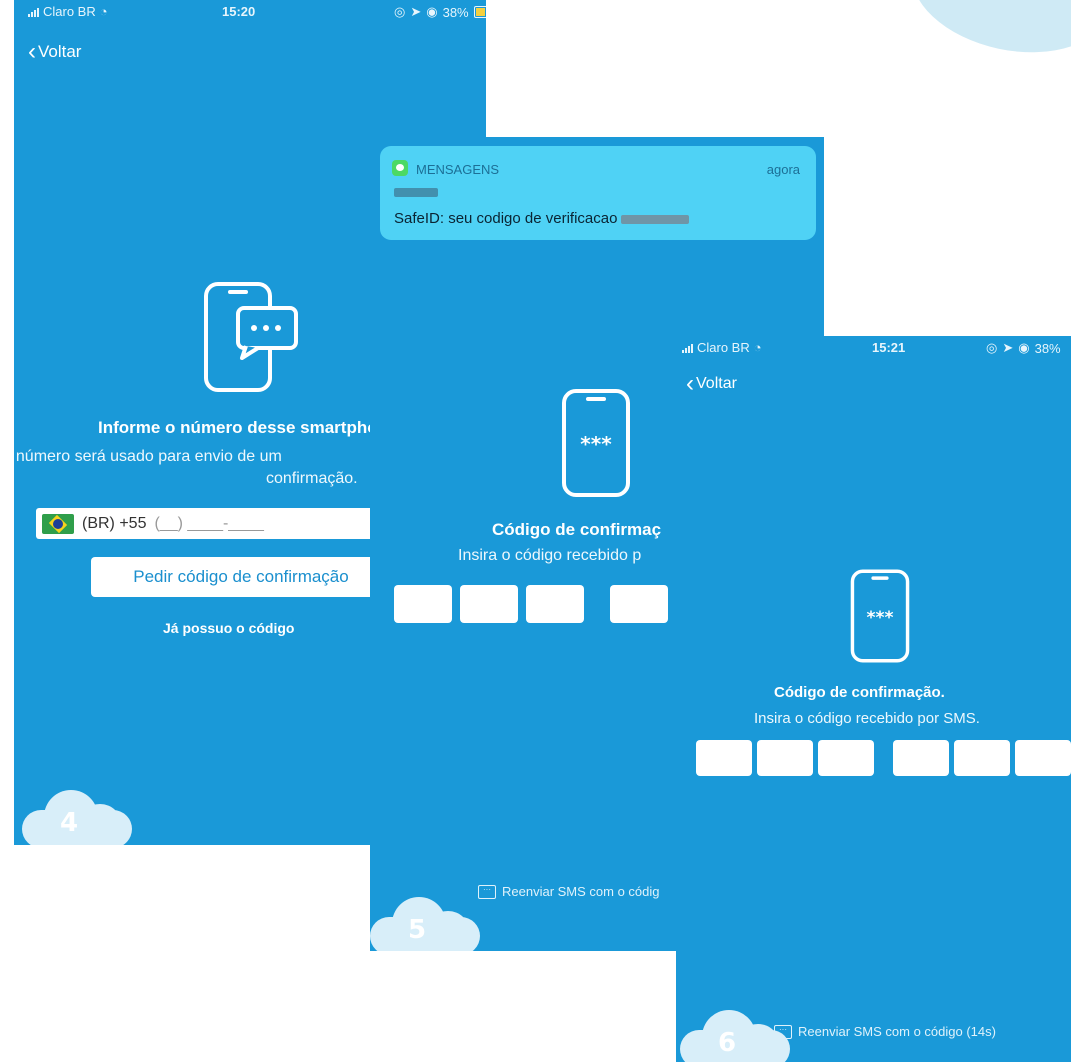 The width and height of the screenshot is (1071, 1062). What do you see at coordinates (581, 891) in the screenshot?
I see `resend-label: Reenviar SMS com o códig` at bounding box center [581, 891].